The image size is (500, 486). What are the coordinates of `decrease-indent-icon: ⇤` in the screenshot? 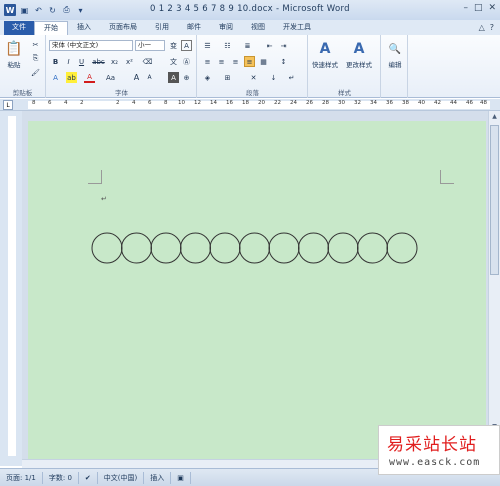 It's located at (269, 45).